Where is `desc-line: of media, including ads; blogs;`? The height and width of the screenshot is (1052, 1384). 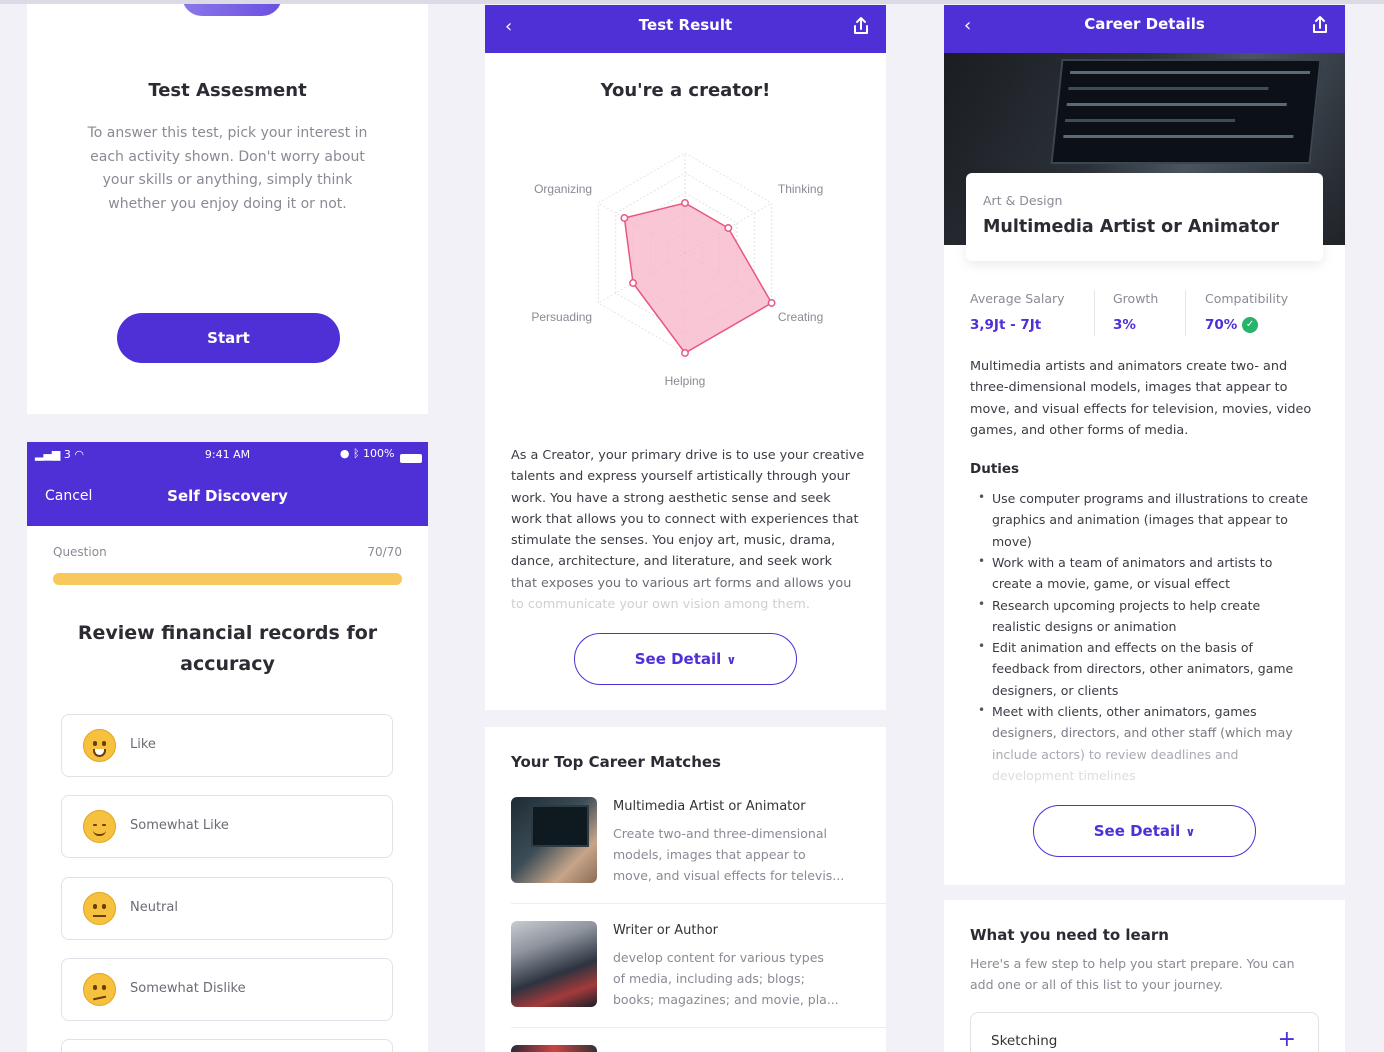 desc-line: of media, including ads; blogs; is located at coordinates (709, 978).